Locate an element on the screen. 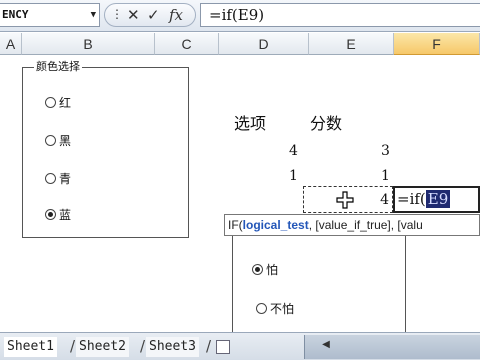 This screenshot has width=480, height=360. option-label: 红 is located at coordinates (65, 103).